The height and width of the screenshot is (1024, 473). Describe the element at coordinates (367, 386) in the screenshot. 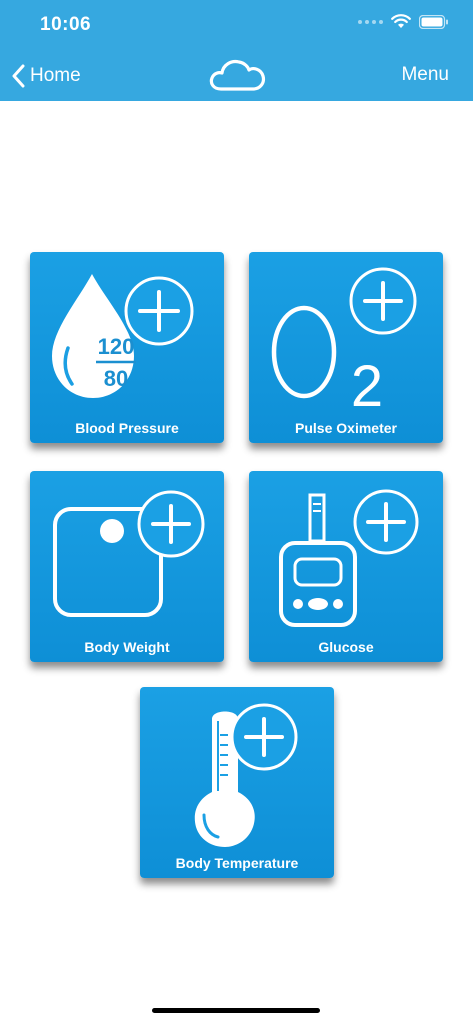

I see `svg-text: 2` at that location.